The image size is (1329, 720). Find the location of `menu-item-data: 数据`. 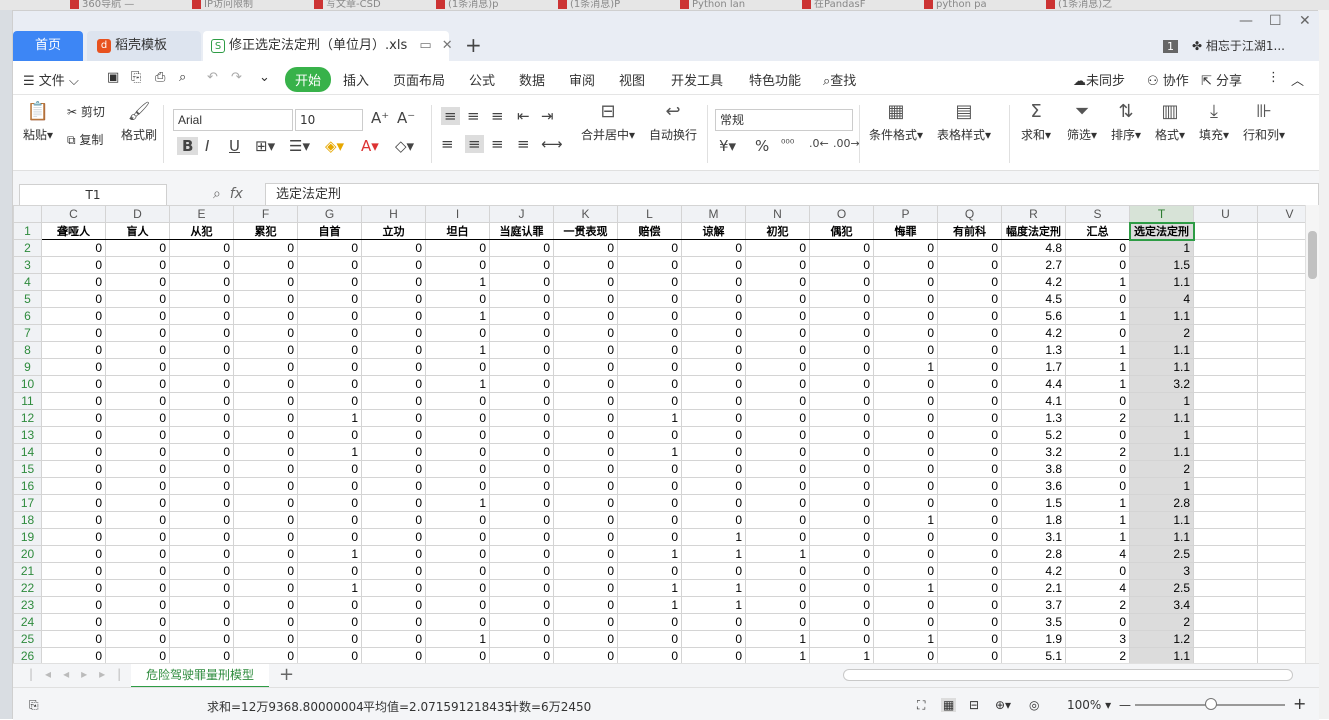

menu-item-data: 数据 is located at coordinates (532, 79).